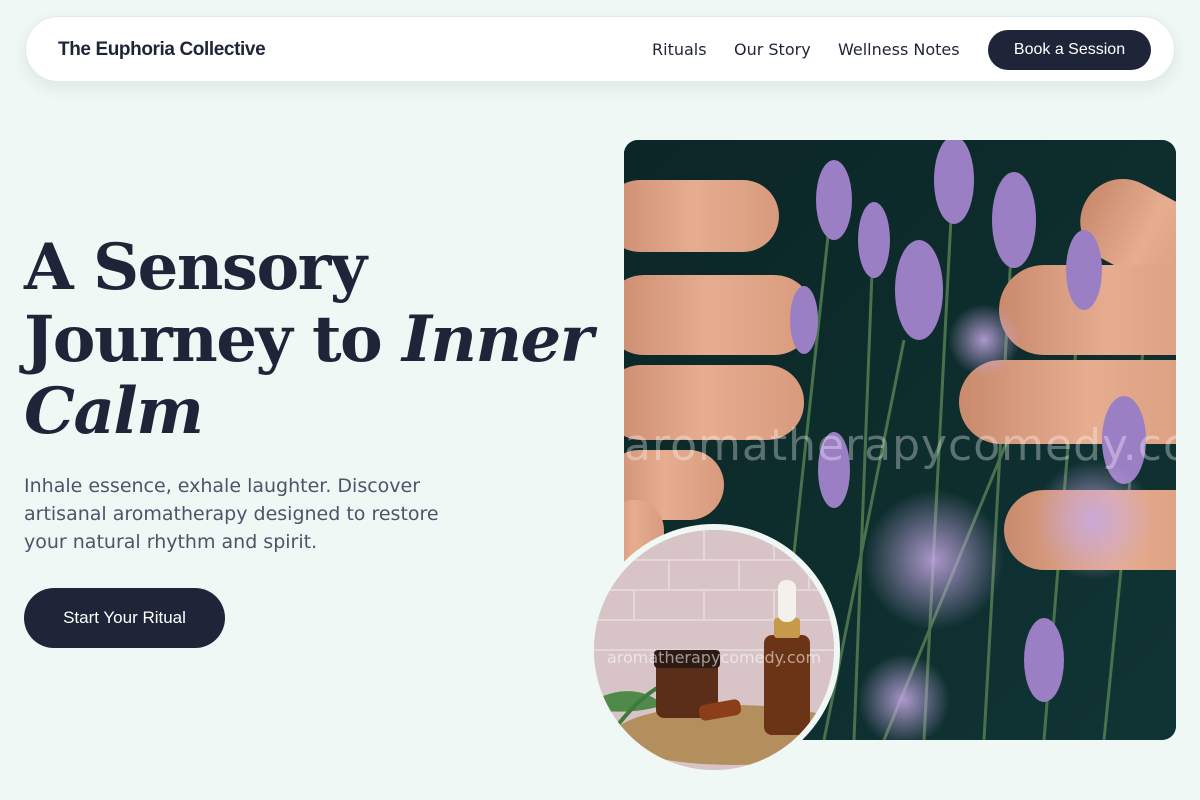  Describe the element at coordinates (213, 339) in the screenshot. I see `headline-line-2: Journey to` at that location.